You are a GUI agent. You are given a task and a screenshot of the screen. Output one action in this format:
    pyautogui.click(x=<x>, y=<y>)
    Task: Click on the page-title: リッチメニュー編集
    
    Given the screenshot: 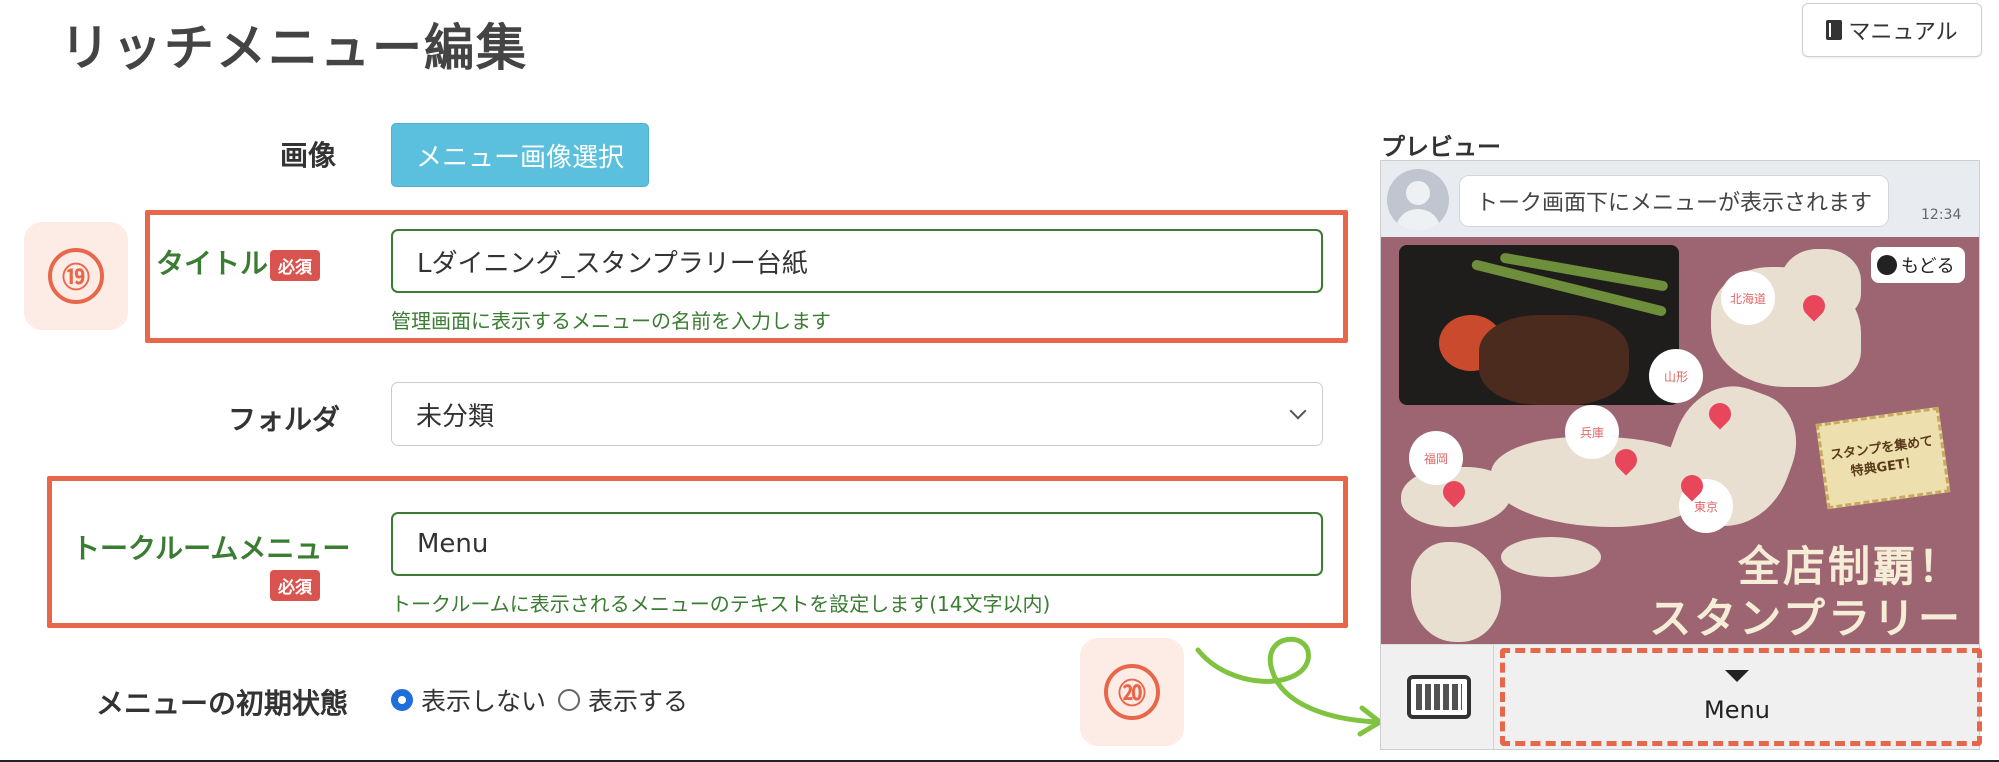 What is the action you would take?
    pyautogui.click(x=294, y=48)
    